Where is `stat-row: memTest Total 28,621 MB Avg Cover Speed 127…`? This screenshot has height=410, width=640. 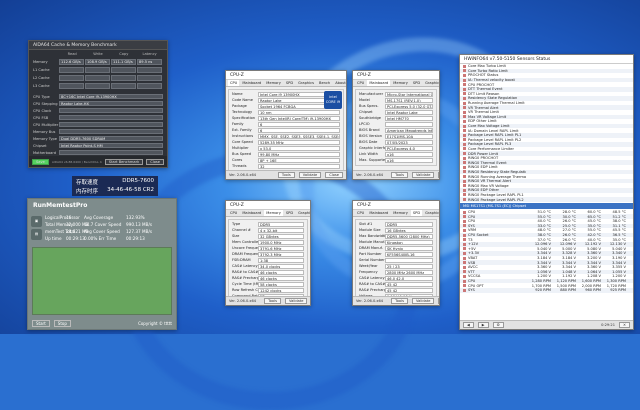 stat-row: memTest Total 28,621 MB Avg Cover Speed 127… is located at coordinates (102, 231).